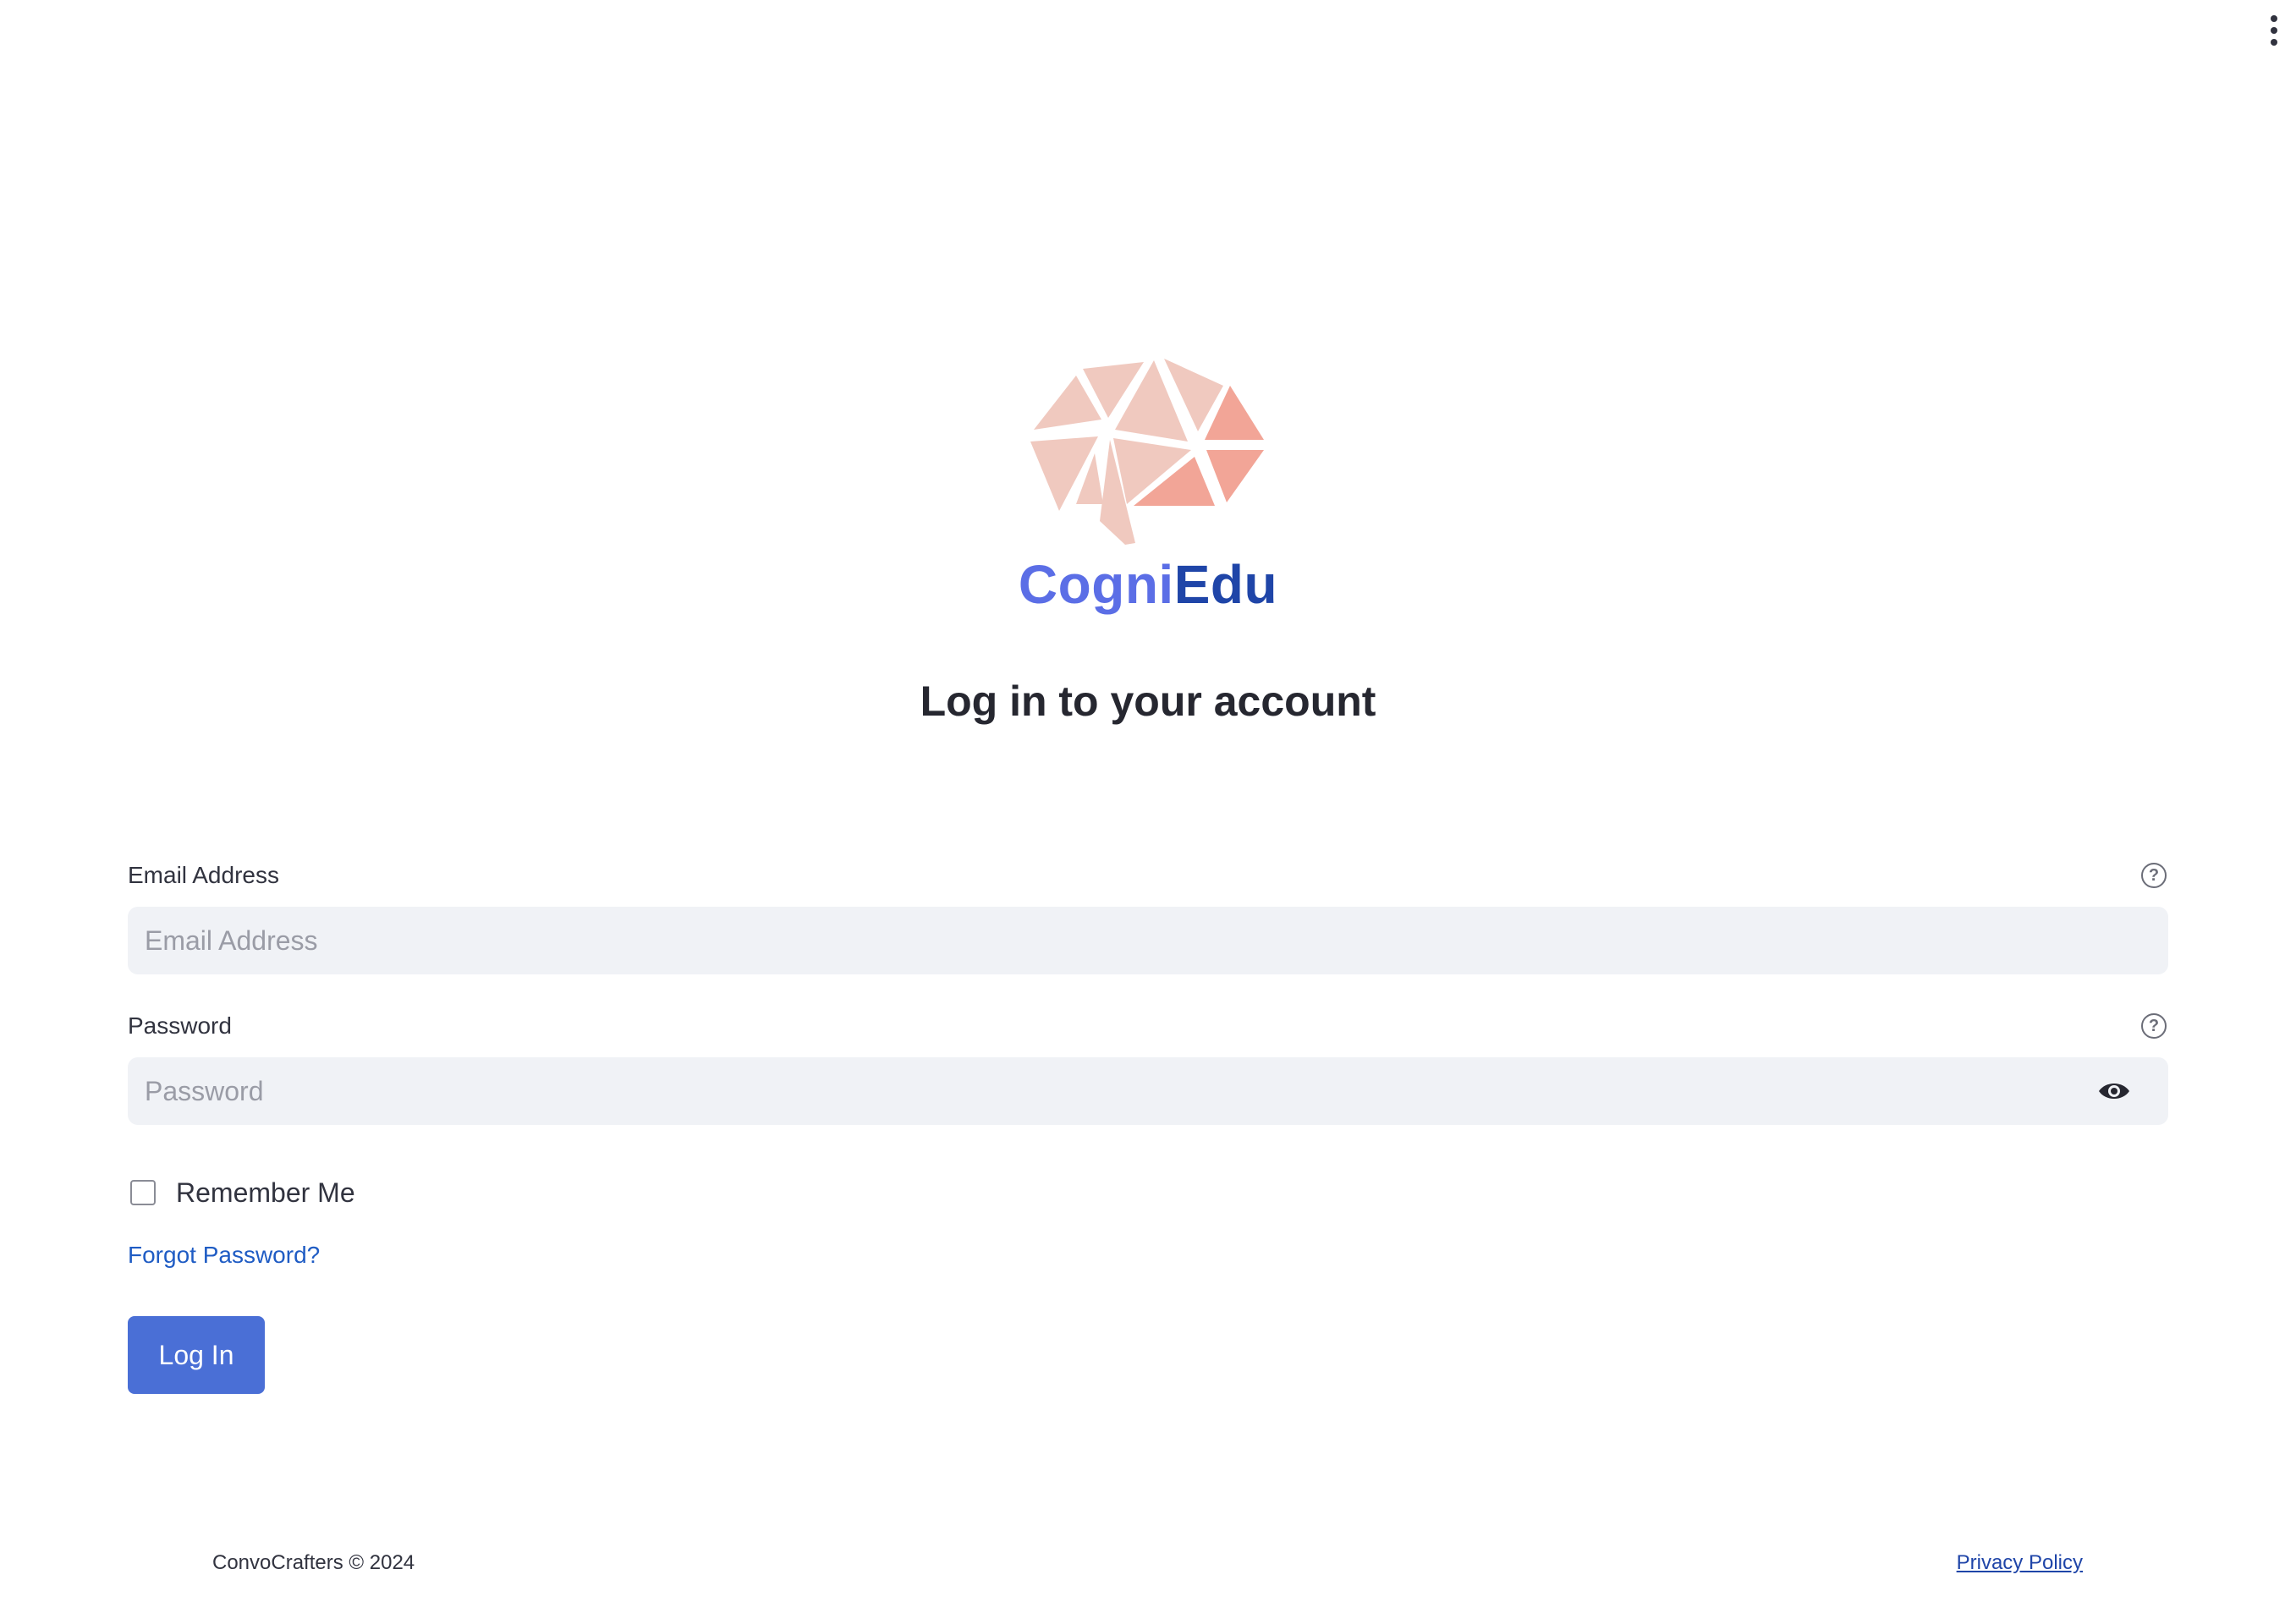  I want to click on brand-name: CogniEdu, so click(1148, 584).